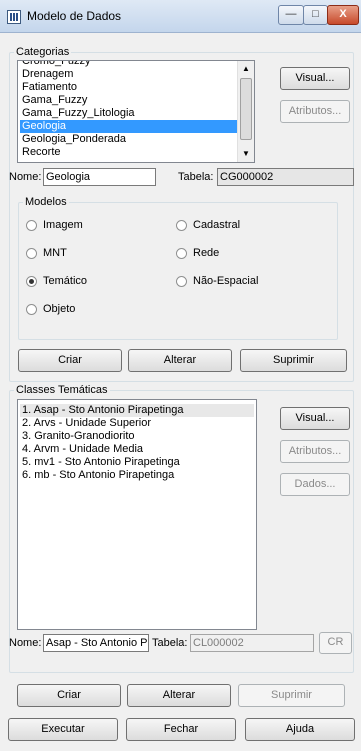 This screenshot has width=361, height=751. Describe the element at coordinates (217, 225) in the screenshot. I see `radio-label: Cadastral` at that location.